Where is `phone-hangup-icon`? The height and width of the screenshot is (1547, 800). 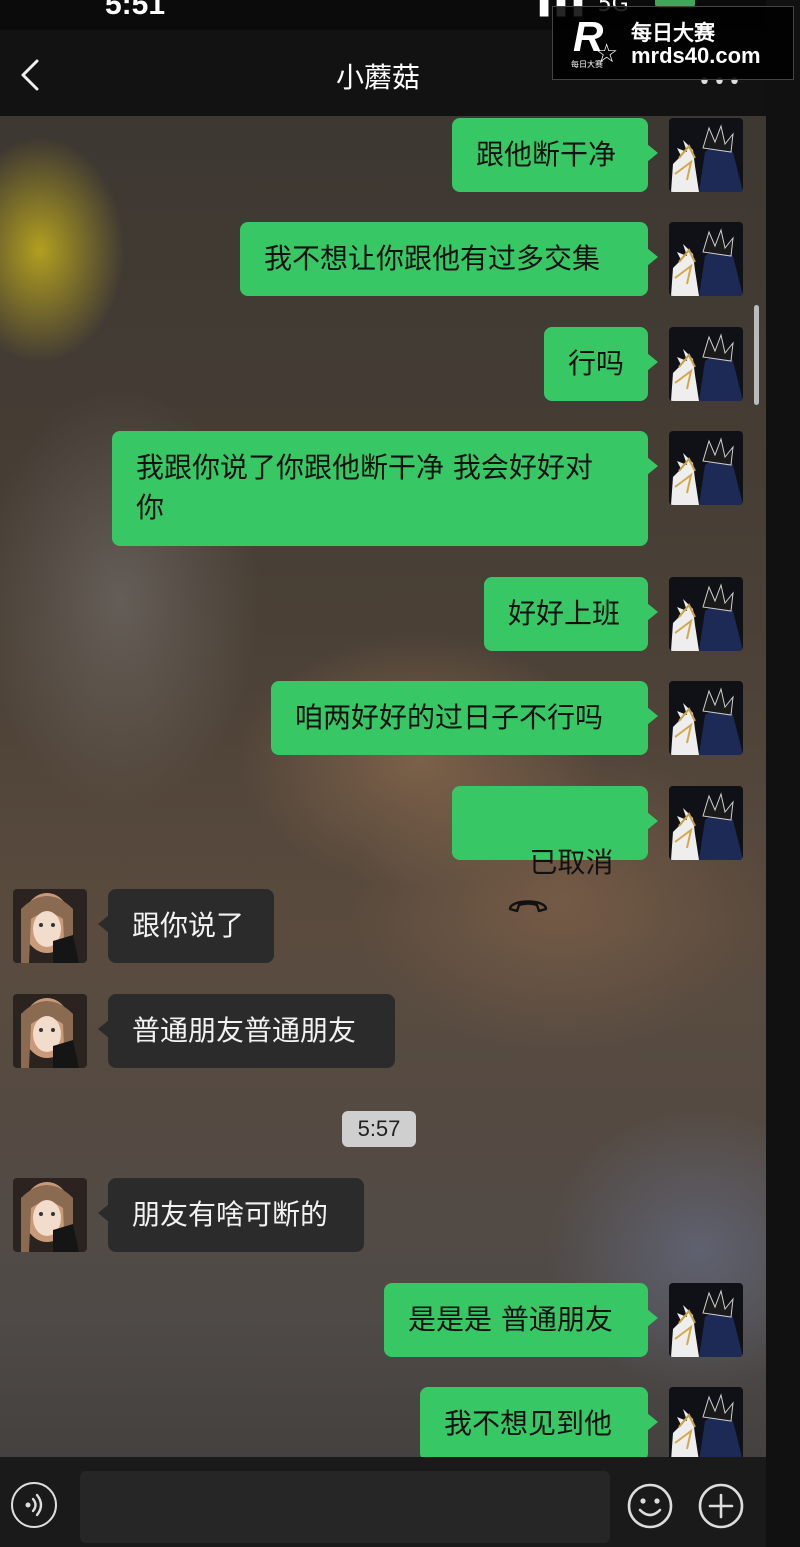
phone-hangup-icon is located at coordinates (528, 906).